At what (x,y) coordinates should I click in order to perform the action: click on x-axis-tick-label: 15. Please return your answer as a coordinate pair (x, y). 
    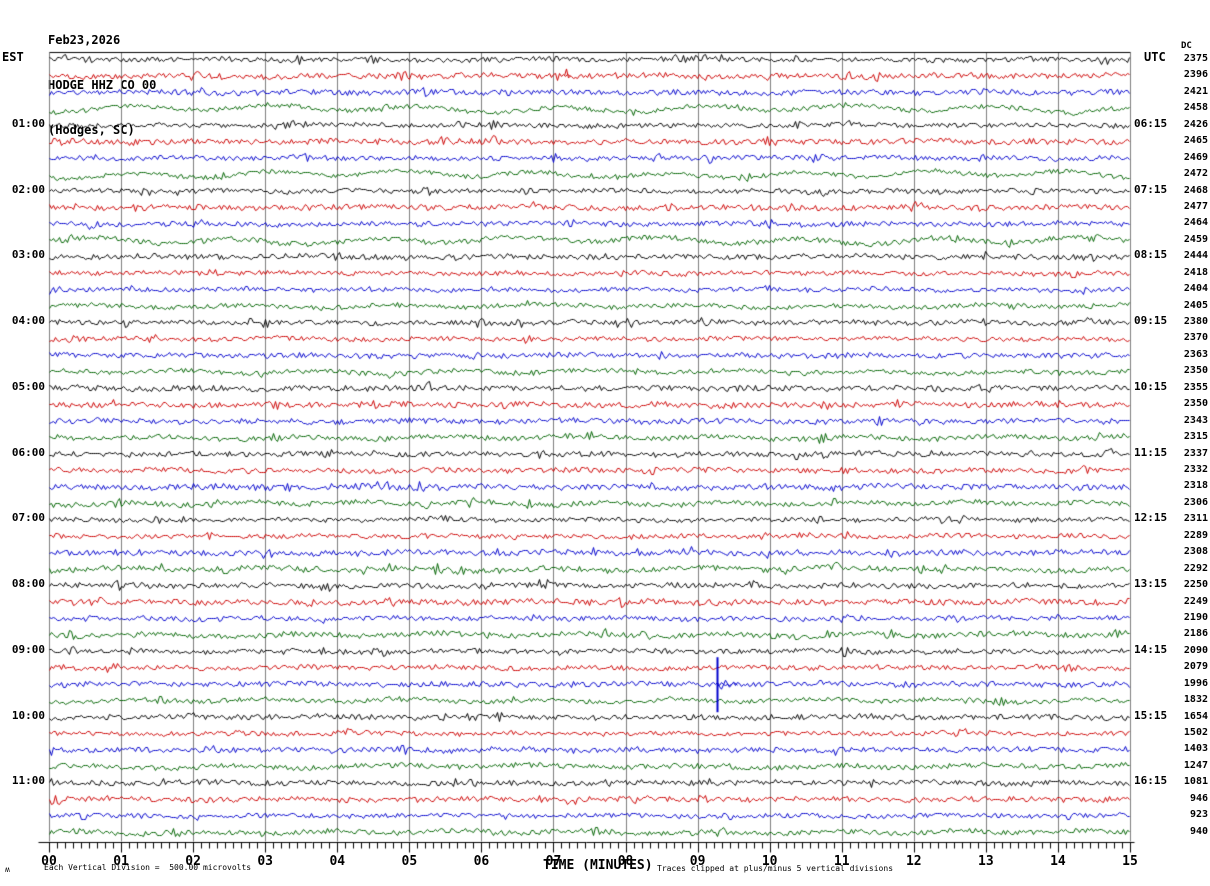
    Looking at the image, I should click on (1130, 861).